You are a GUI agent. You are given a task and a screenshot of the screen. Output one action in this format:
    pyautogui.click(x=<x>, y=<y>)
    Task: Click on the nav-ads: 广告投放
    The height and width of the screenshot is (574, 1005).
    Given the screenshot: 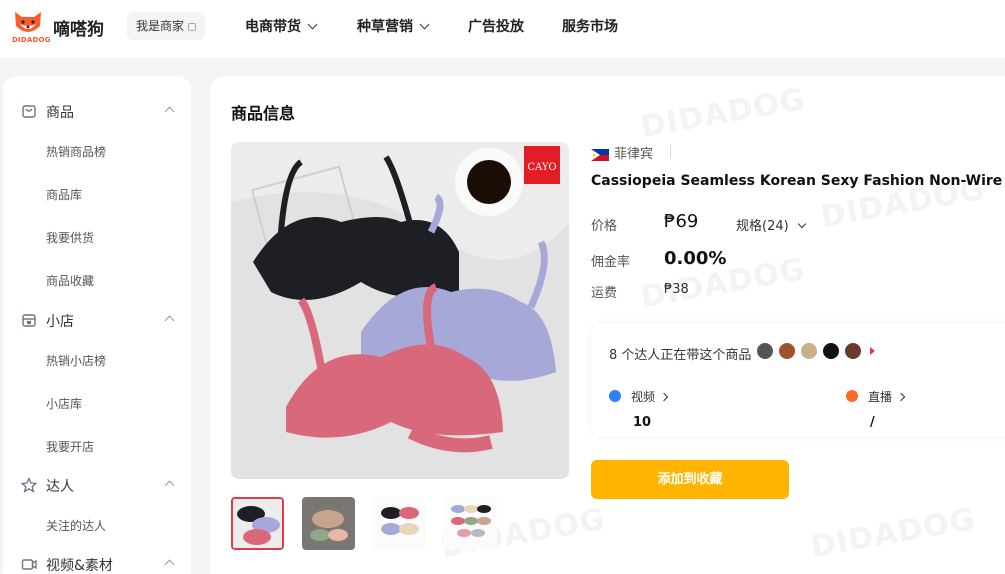 What is the action you would take?
    pyautogui.click(x=496, y=26)
    